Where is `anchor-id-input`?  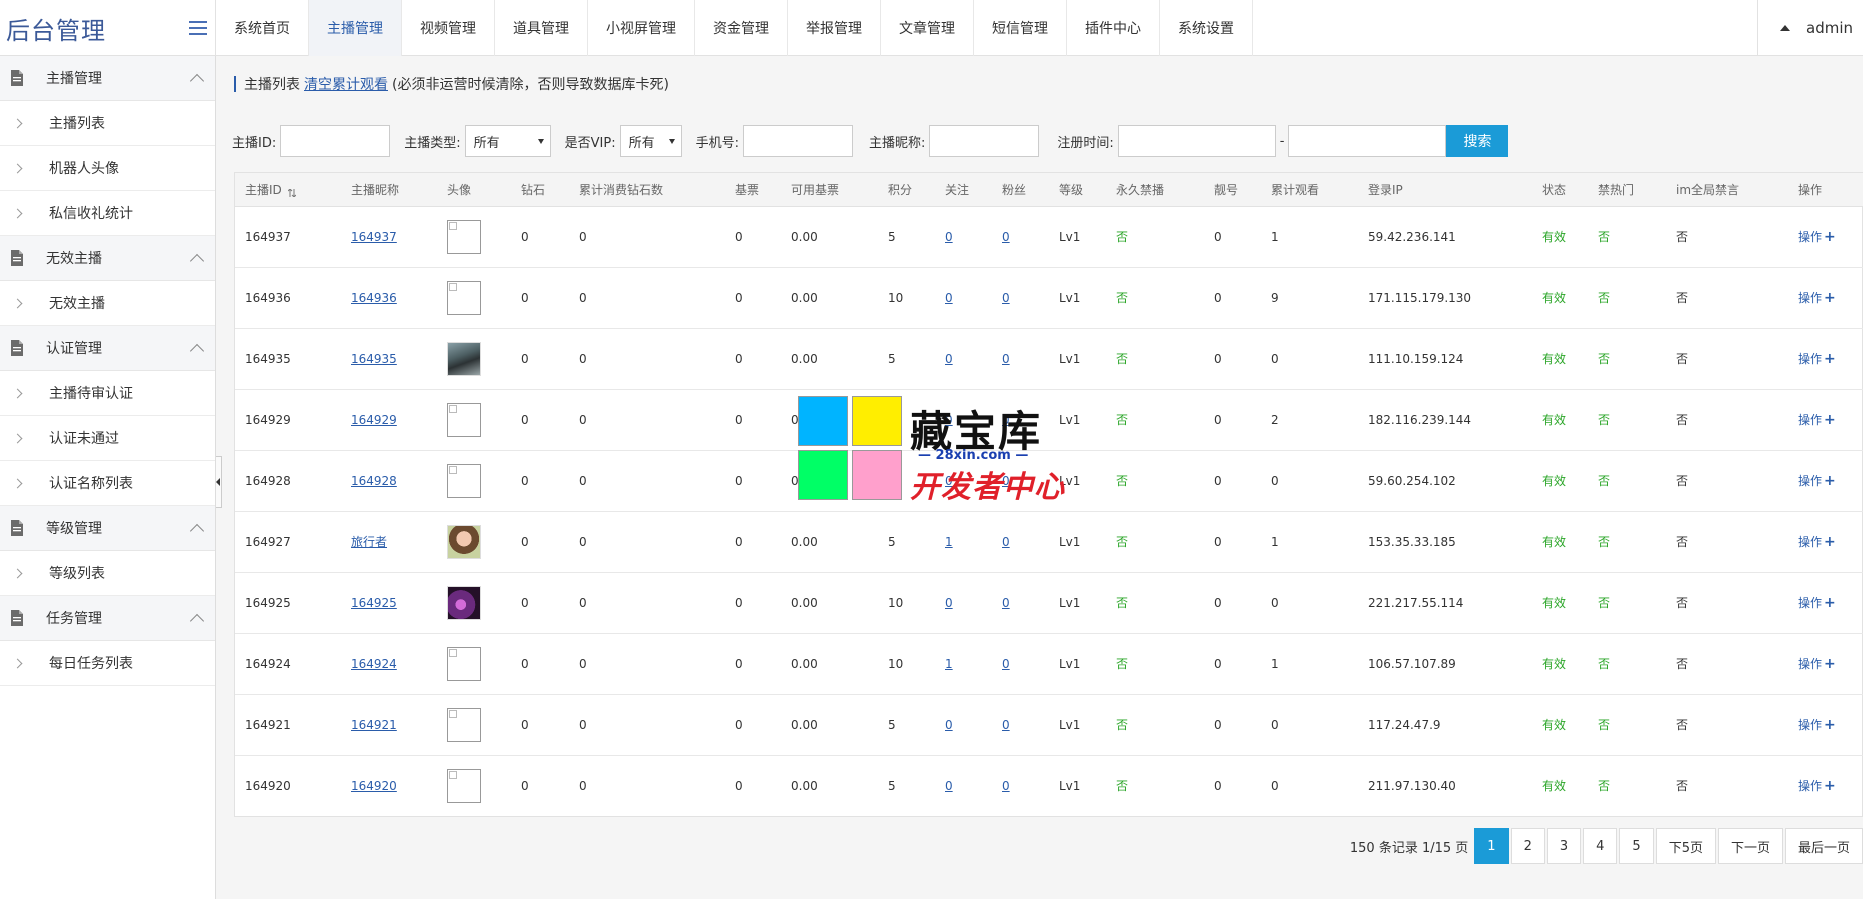 anchor-id-input is located at coordinates (335, 141).